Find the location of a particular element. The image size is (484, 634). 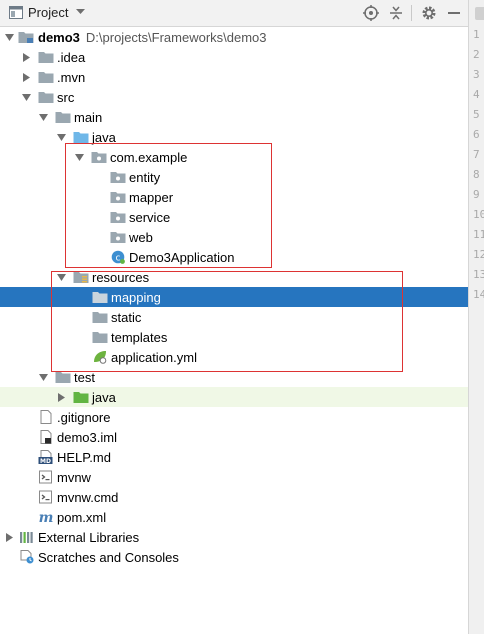

hide-panel-icon is located at coordinates (454, 13).